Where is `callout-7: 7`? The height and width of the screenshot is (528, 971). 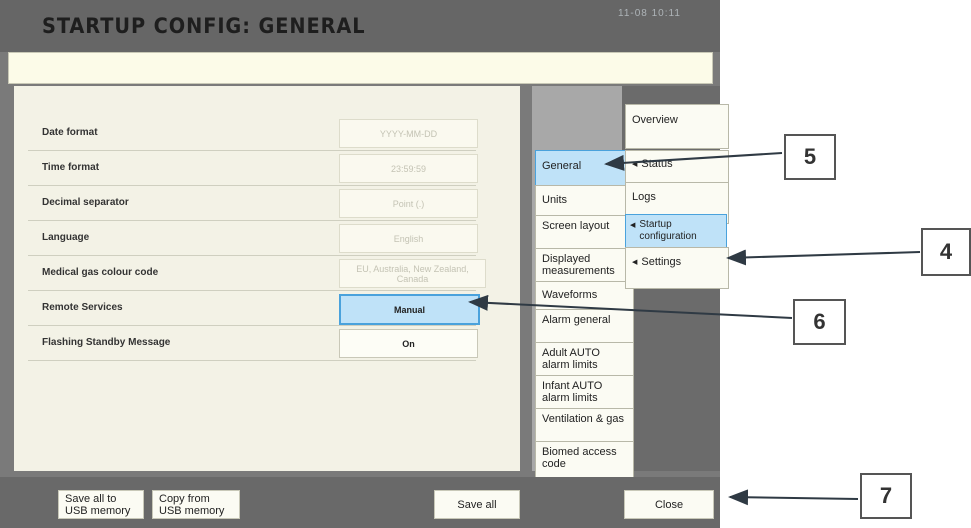 callout-7: 7 is located at coordinates (886, 496).